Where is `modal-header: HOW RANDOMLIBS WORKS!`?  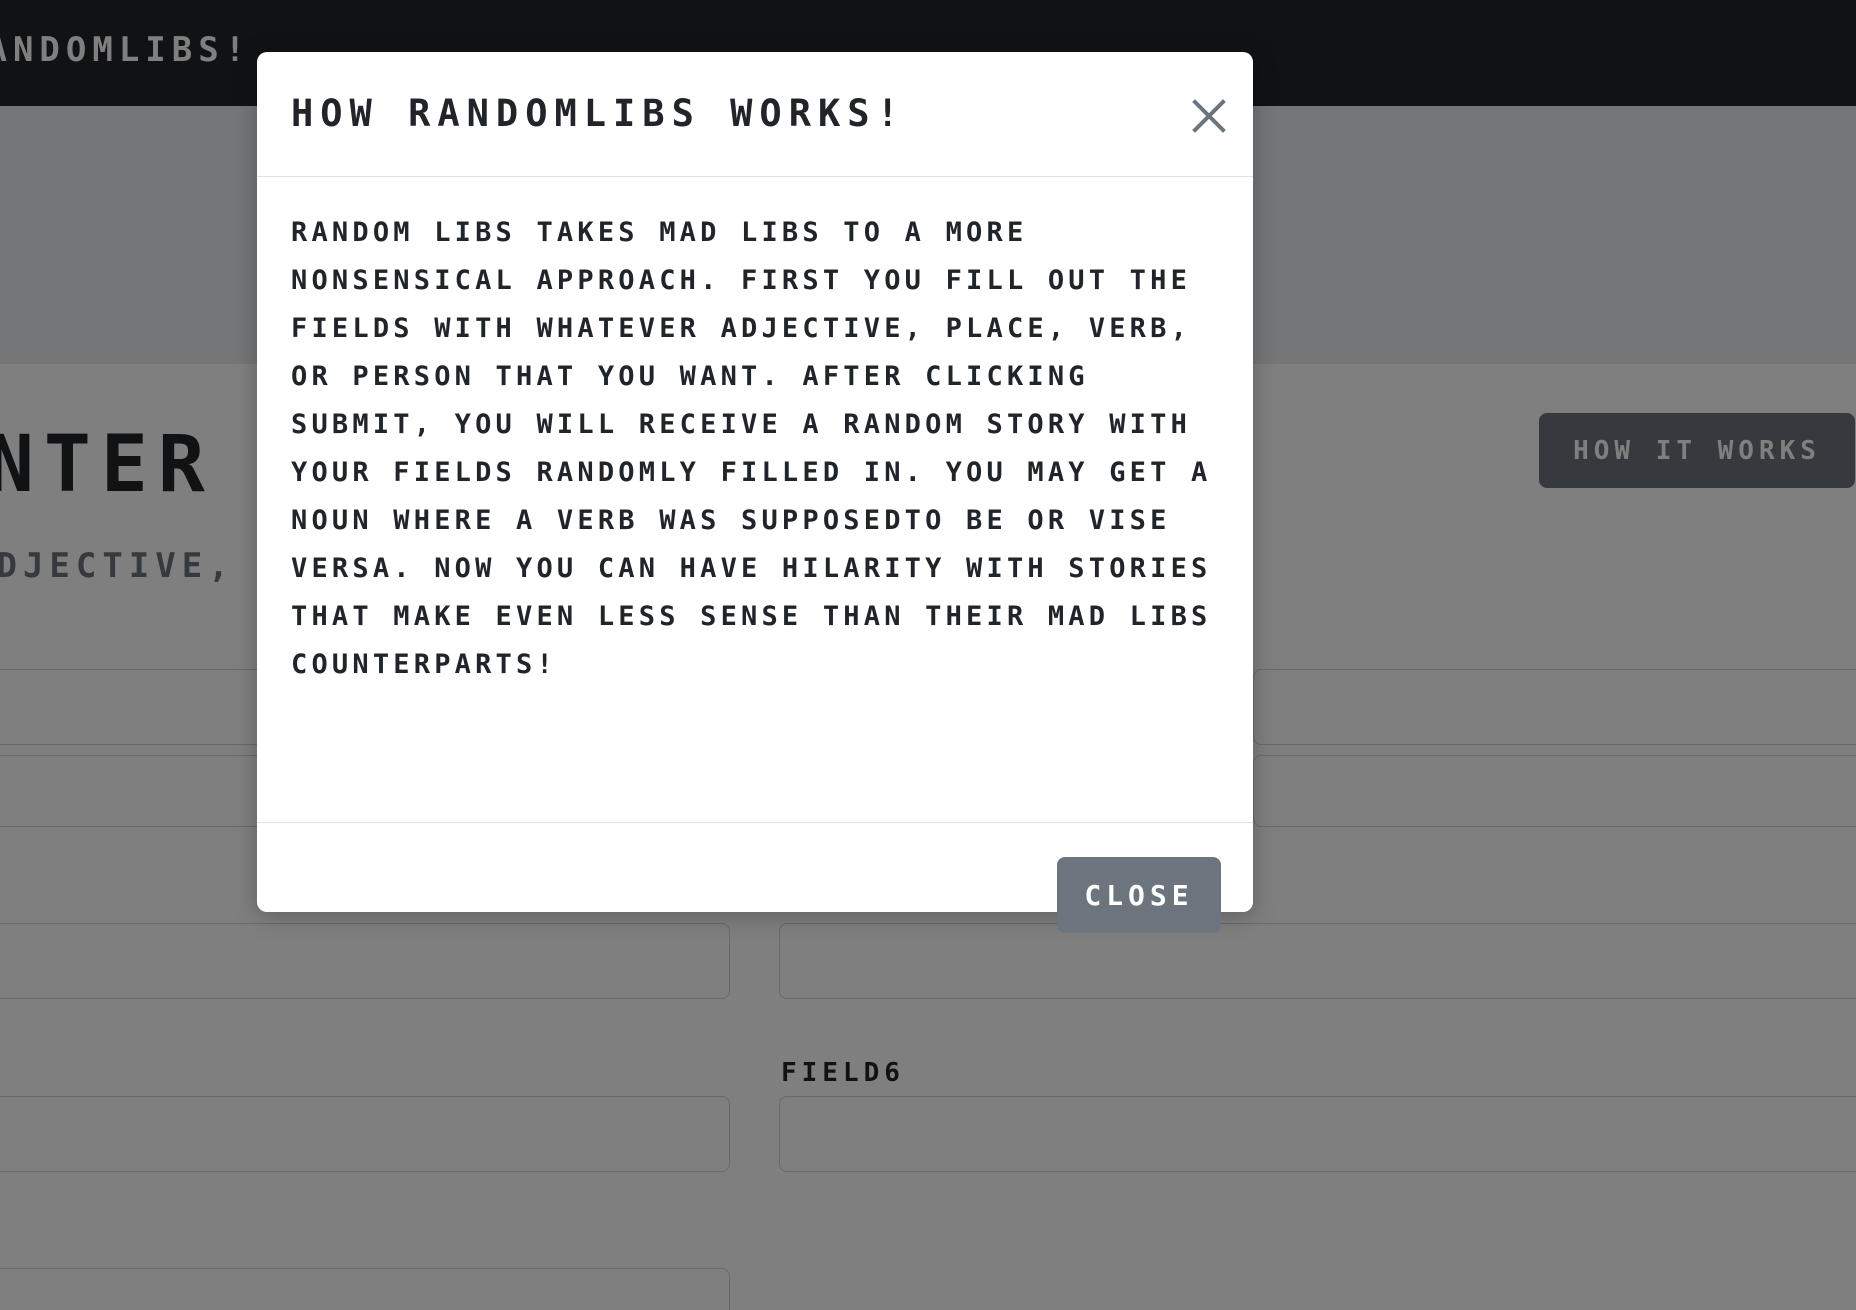
modal-header: HOW RANDOMLIBS WORKS! is located at coordinates (755, 114).